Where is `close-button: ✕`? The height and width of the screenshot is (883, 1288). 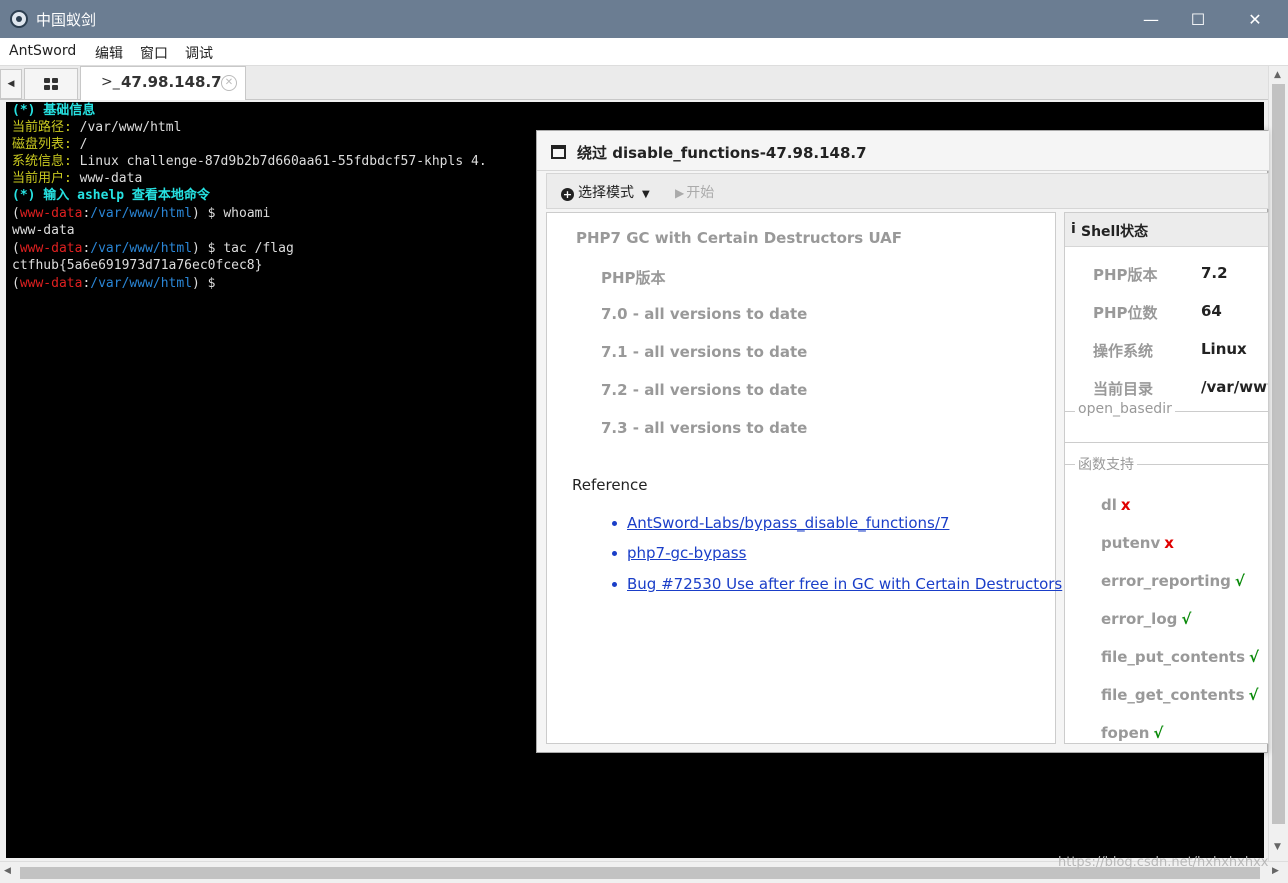
close-button: ✕ is located at coordinates (1255, 19).